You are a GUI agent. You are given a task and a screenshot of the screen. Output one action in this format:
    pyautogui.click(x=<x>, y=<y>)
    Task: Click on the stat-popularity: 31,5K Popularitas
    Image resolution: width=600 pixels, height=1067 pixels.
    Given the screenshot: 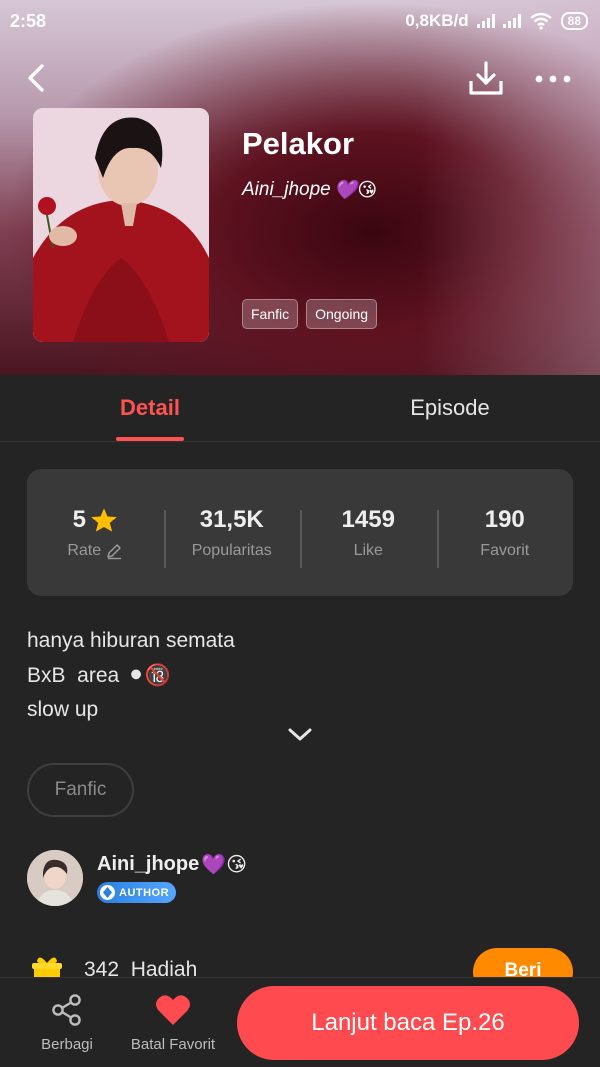 What is the action you would take?
    pyautogui.click(x=232, y=536)
    